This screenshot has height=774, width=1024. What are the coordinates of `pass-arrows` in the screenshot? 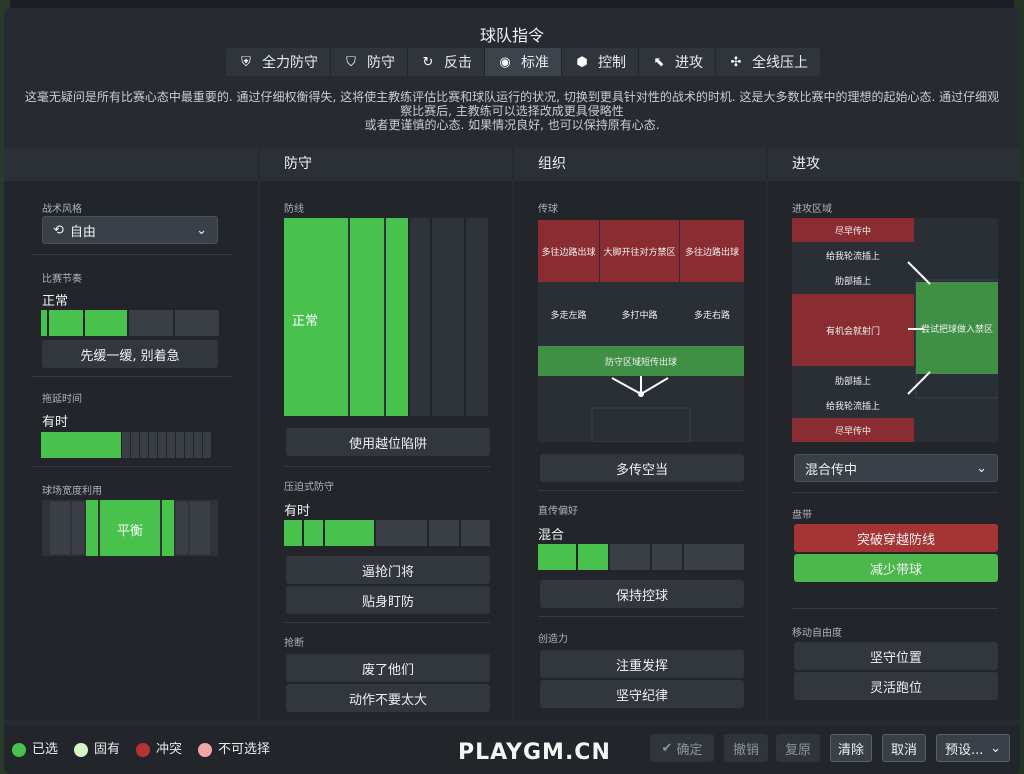 It's located at (640, 386).